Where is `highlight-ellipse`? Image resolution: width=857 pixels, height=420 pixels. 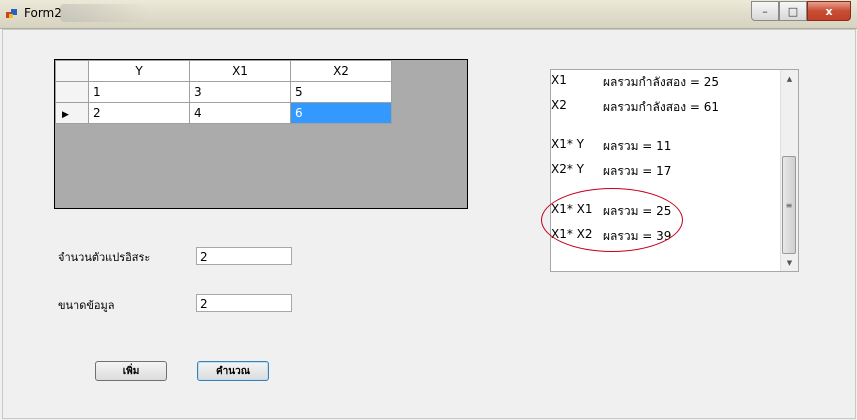 highlight-ellipse is located at coordinates (612, 220).